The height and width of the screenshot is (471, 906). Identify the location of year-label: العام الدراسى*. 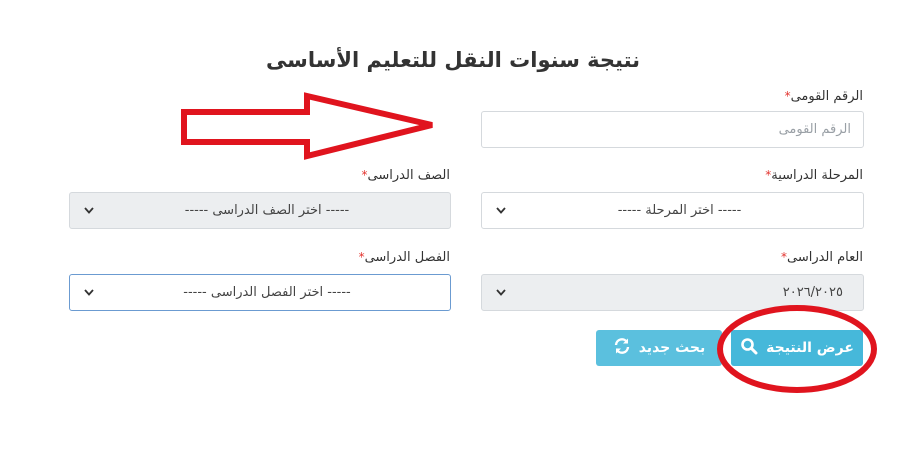
(821, 257).